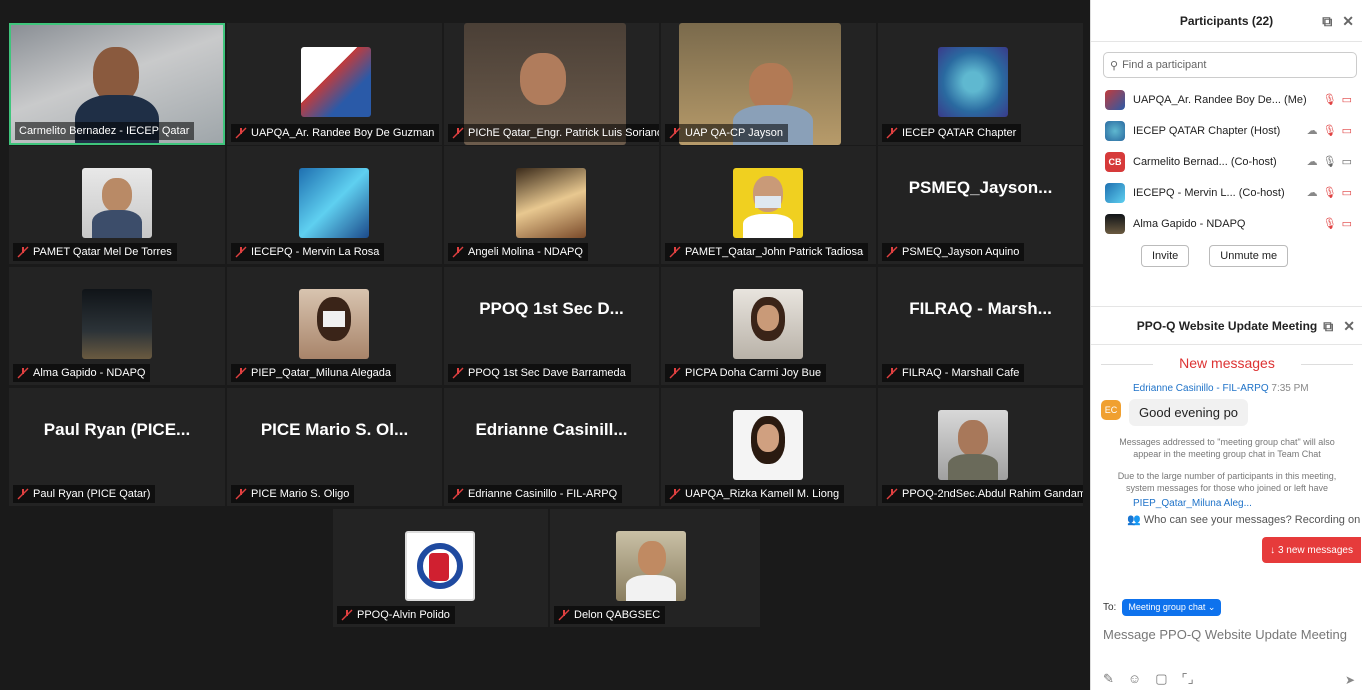 Image resolution: width=1362 pixels, height=690 pixels. What do you see at coordinates (1226, 363) in the screenshot?
I see `new-messages-divider: New messages` at bounding box center [1226, 363].